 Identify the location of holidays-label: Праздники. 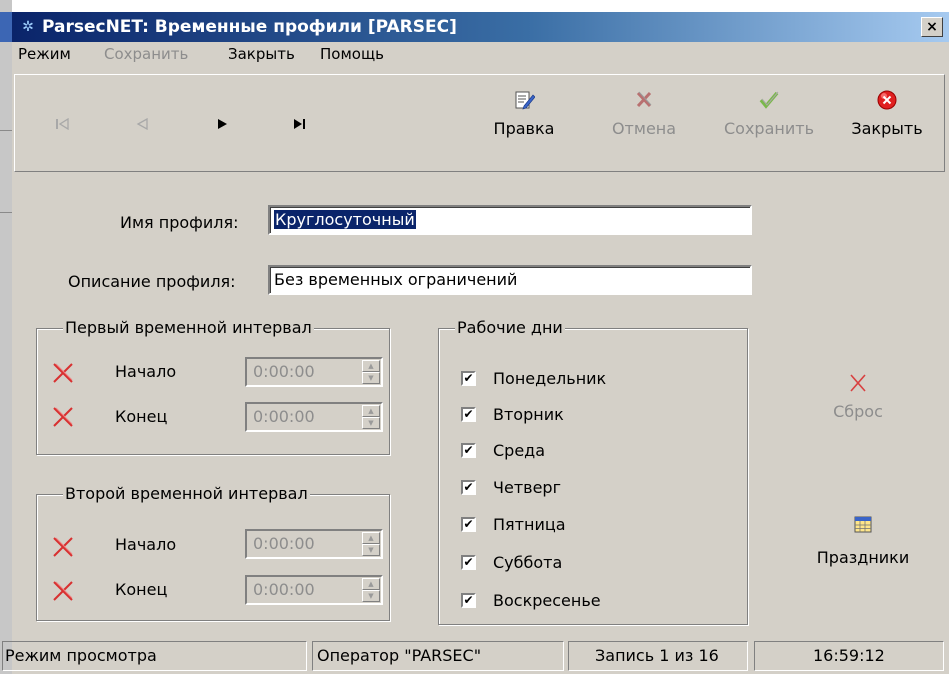
(863, 557).